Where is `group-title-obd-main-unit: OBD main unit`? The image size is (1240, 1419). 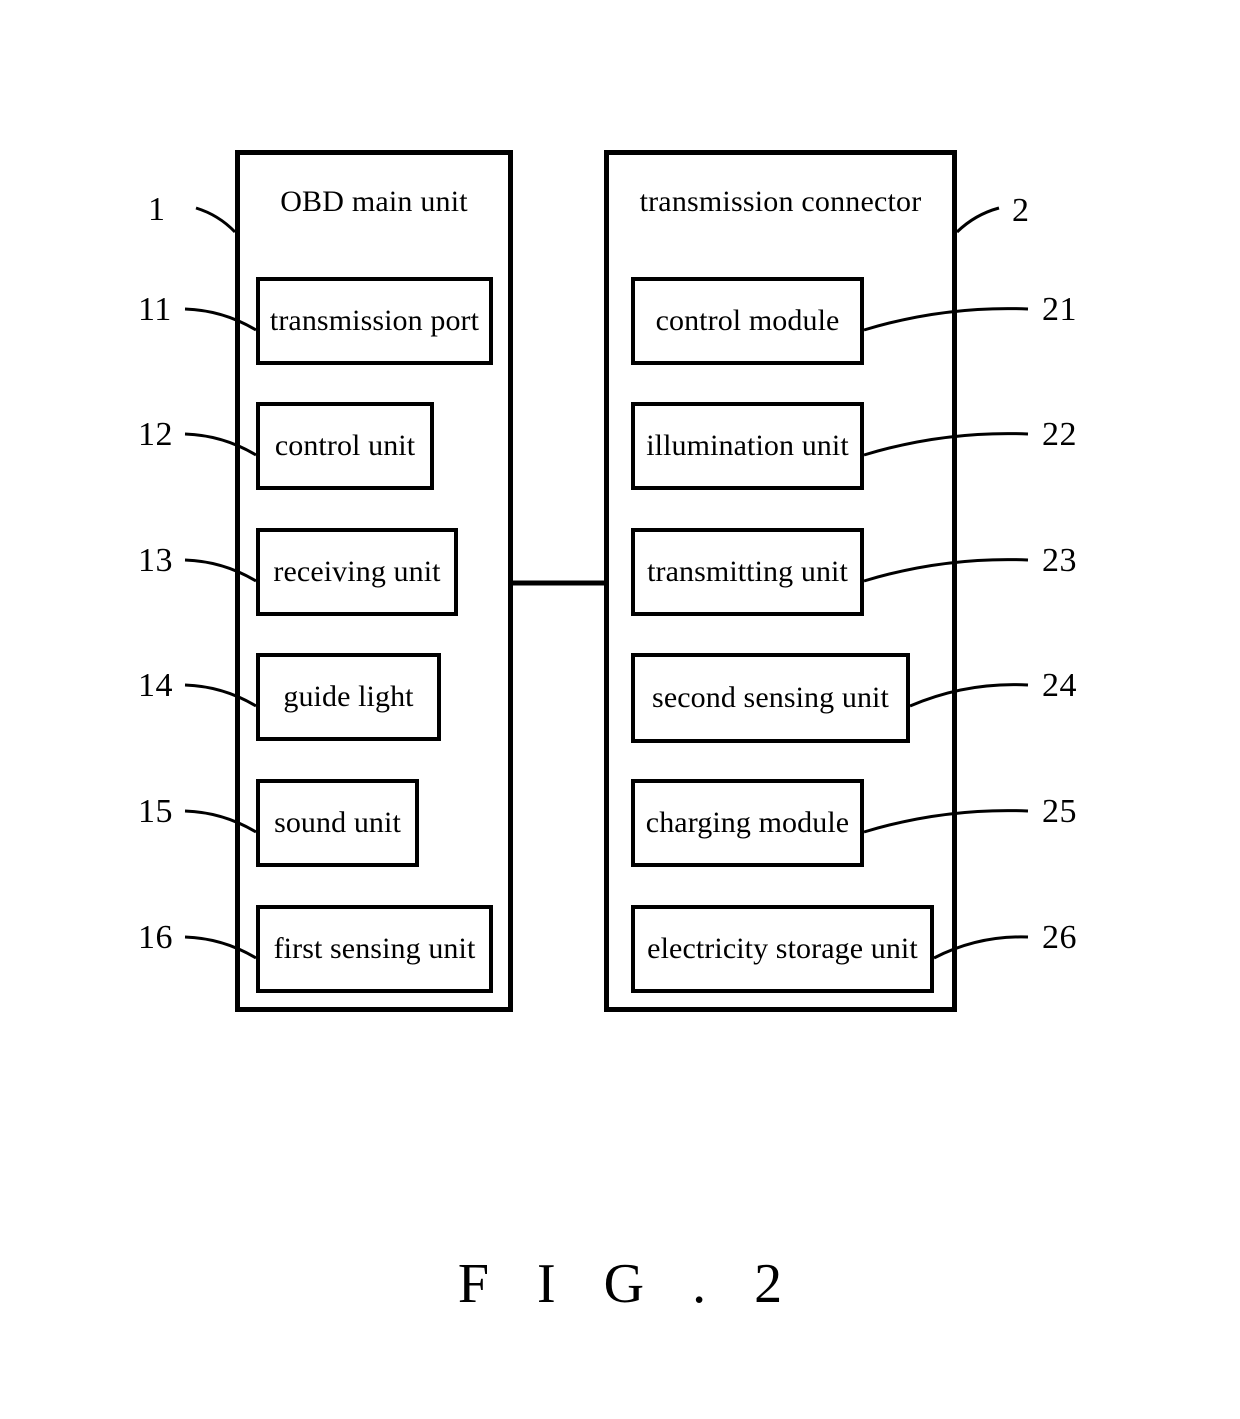
group-title-obd-main-unit: OBD main unit is located at coordinates (374, 201).